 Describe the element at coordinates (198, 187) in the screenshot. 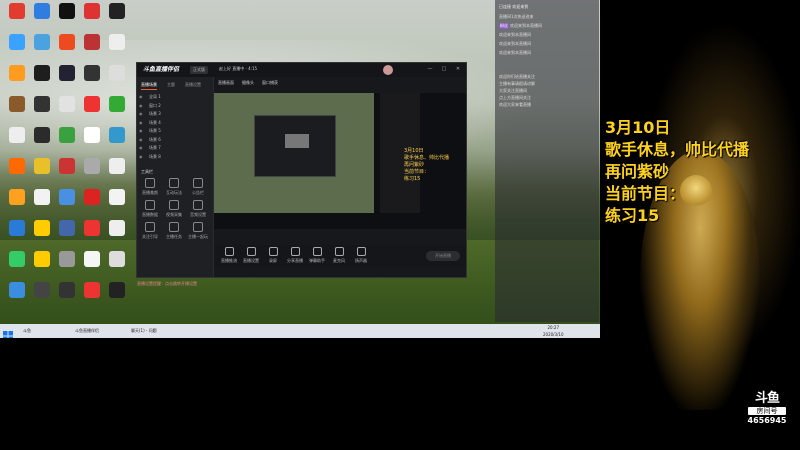

I see `tool-button: 公告栏` at that location.